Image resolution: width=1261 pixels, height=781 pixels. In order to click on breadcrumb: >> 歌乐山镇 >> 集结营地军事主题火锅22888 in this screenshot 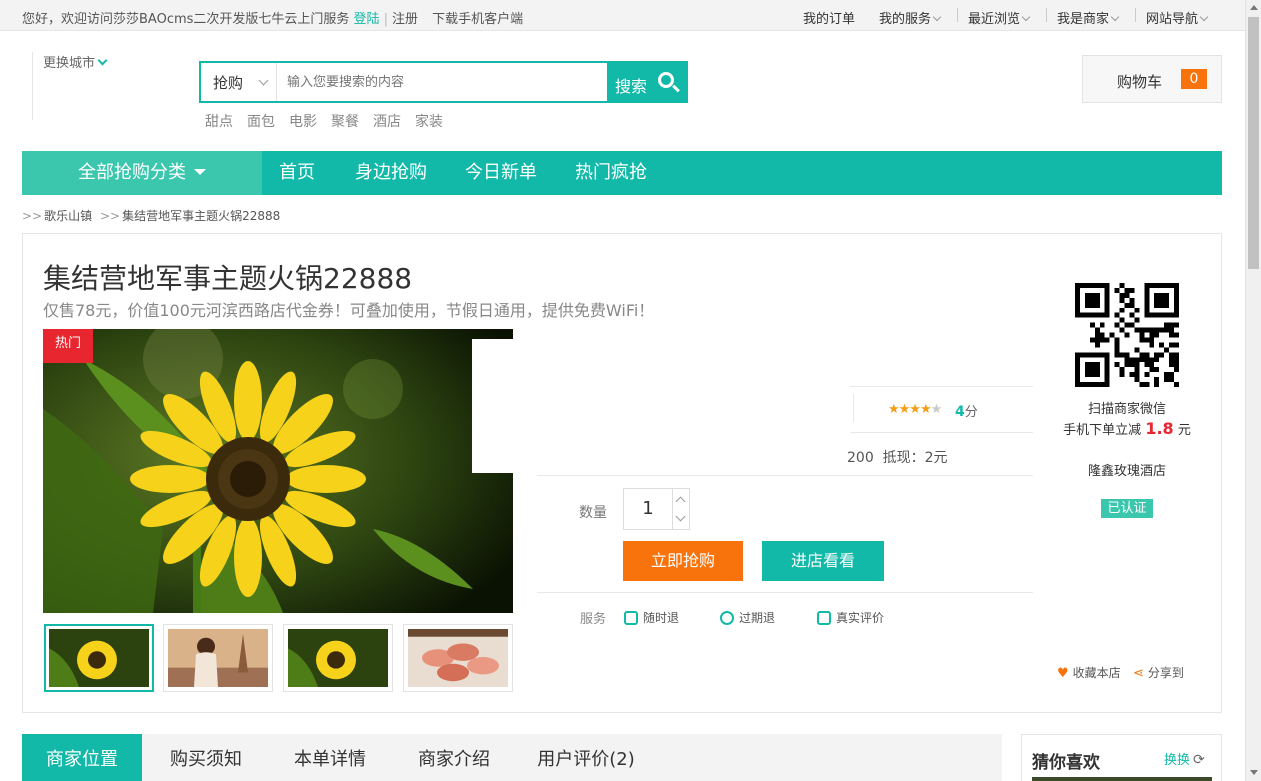, I will do `click(151, 216)`.